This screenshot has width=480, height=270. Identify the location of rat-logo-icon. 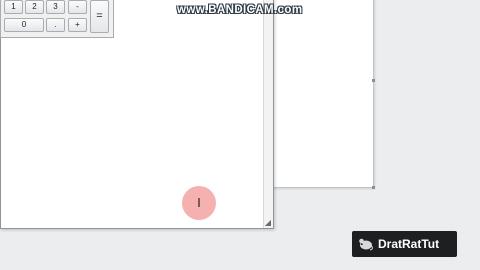
(366, 244).